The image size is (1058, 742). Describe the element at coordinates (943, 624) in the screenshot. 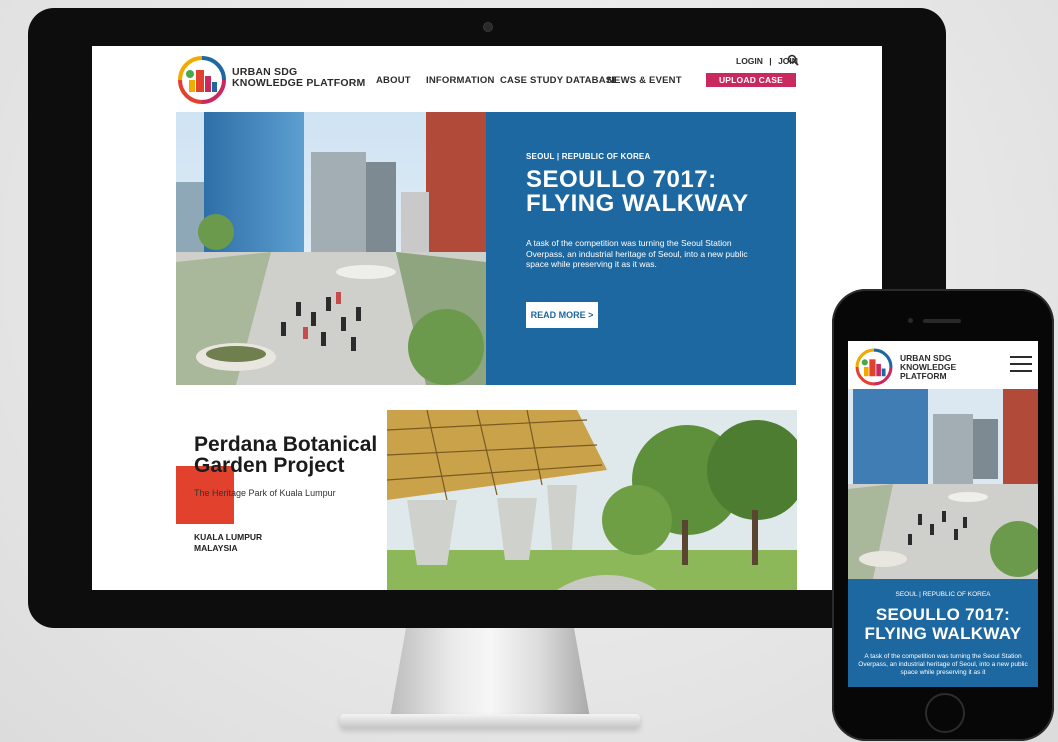

I see `mobile-hero-title: SEOULLO 7017: FLYING WALKWAY` at that location.